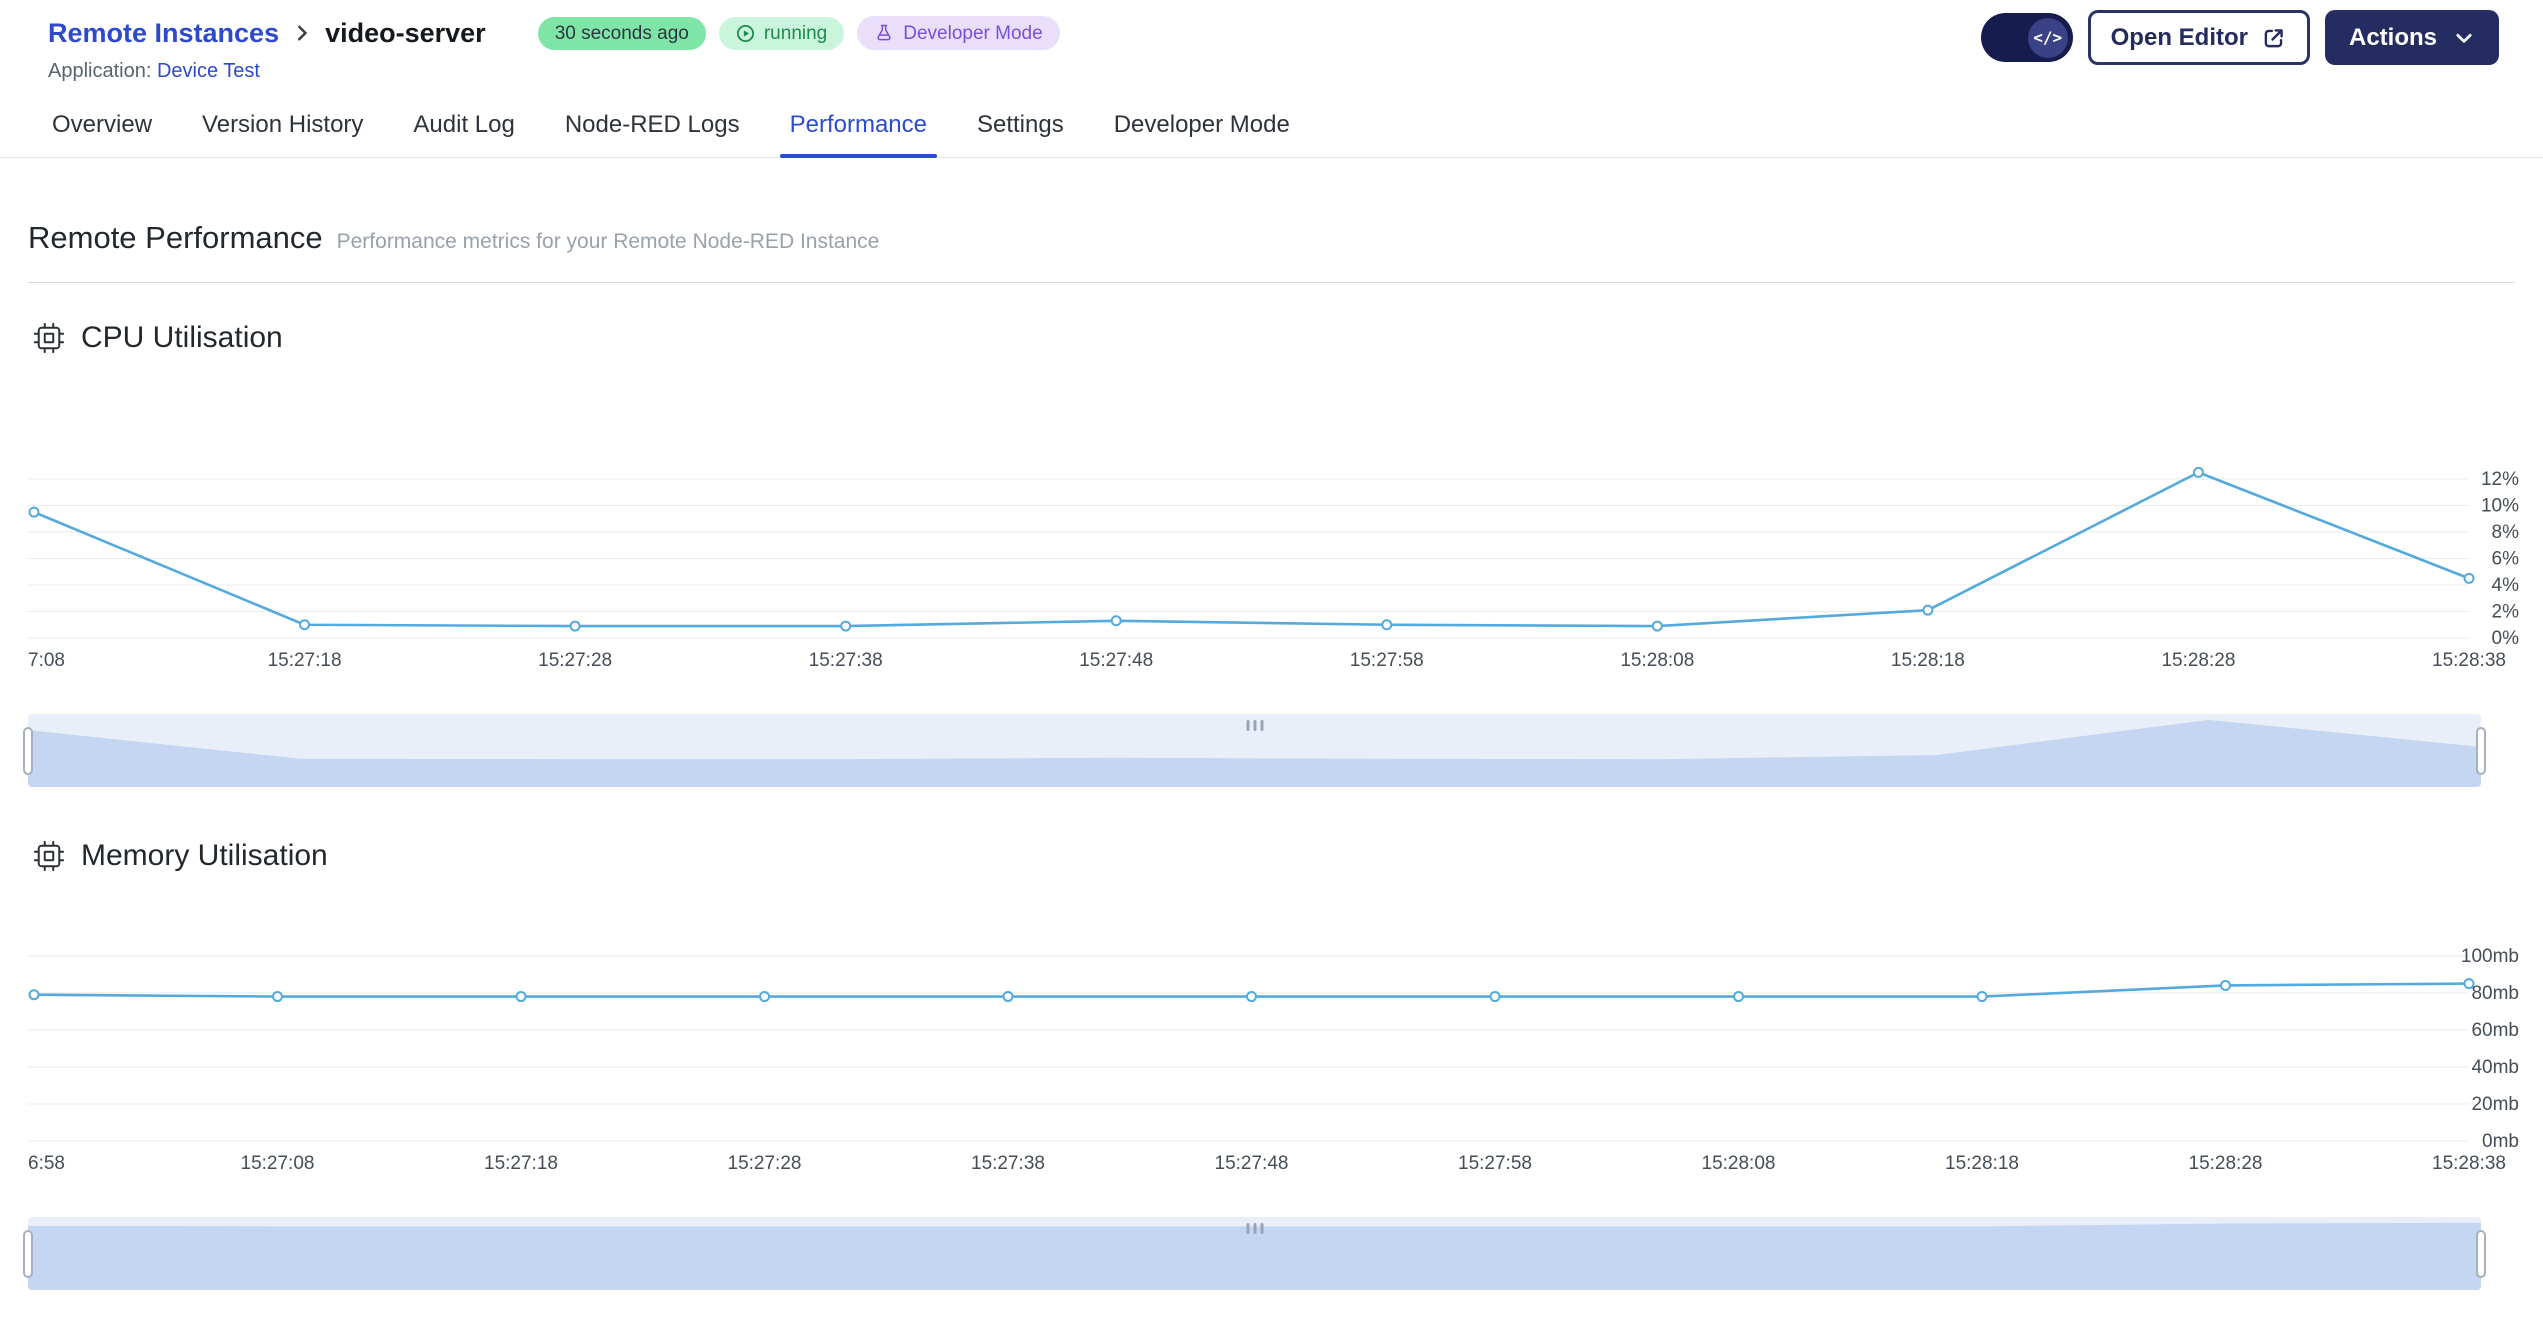 The width and height of the screenshot is (2543, 1334). Describe the element at coordinates (2392, 37) in the screenshot. I see `actions-label: Actions` at that location.